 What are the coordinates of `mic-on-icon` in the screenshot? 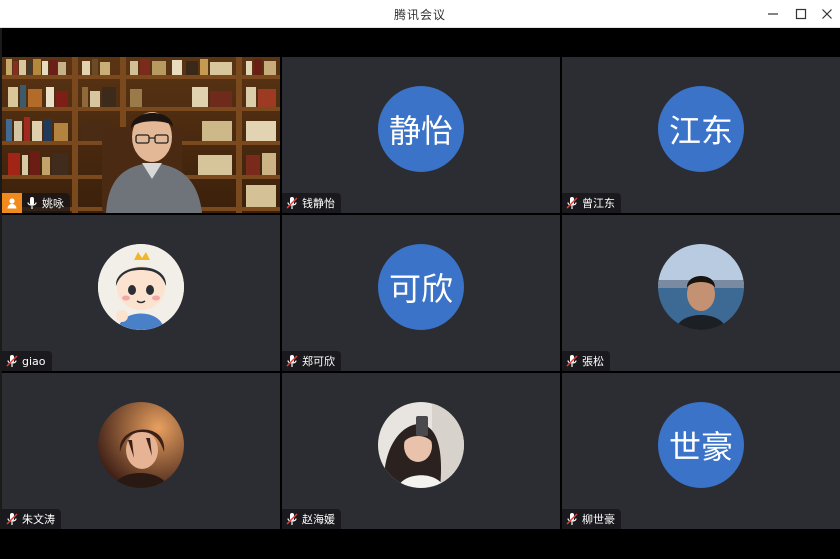 It's located at (32, 203).